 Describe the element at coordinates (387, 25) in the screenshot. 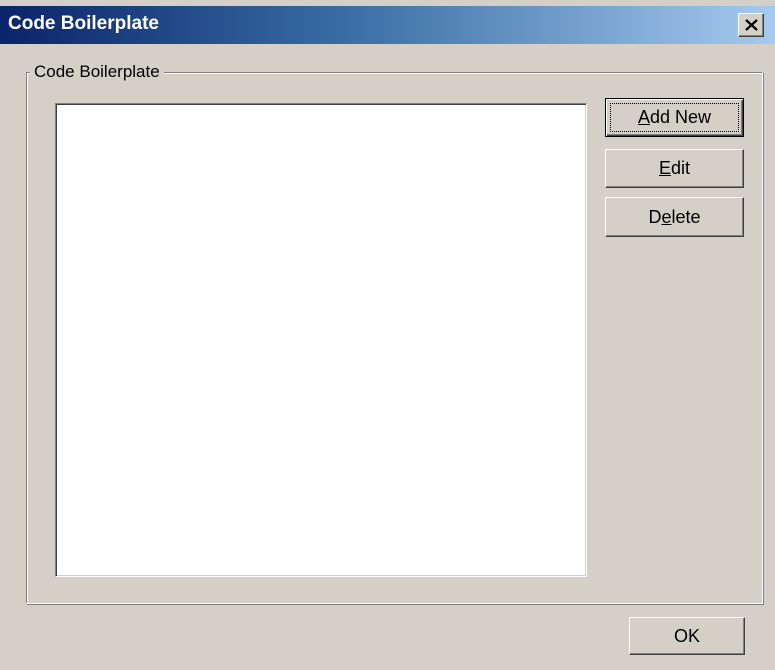

I see `title-bar: Code Boilerplate` at that location.